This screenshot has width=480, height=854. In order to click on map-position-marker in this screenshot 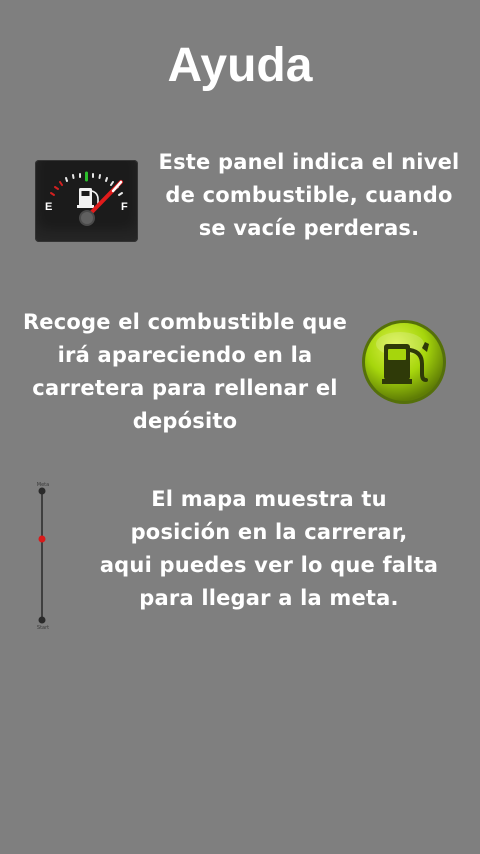, I will do `click(42, 539)`.